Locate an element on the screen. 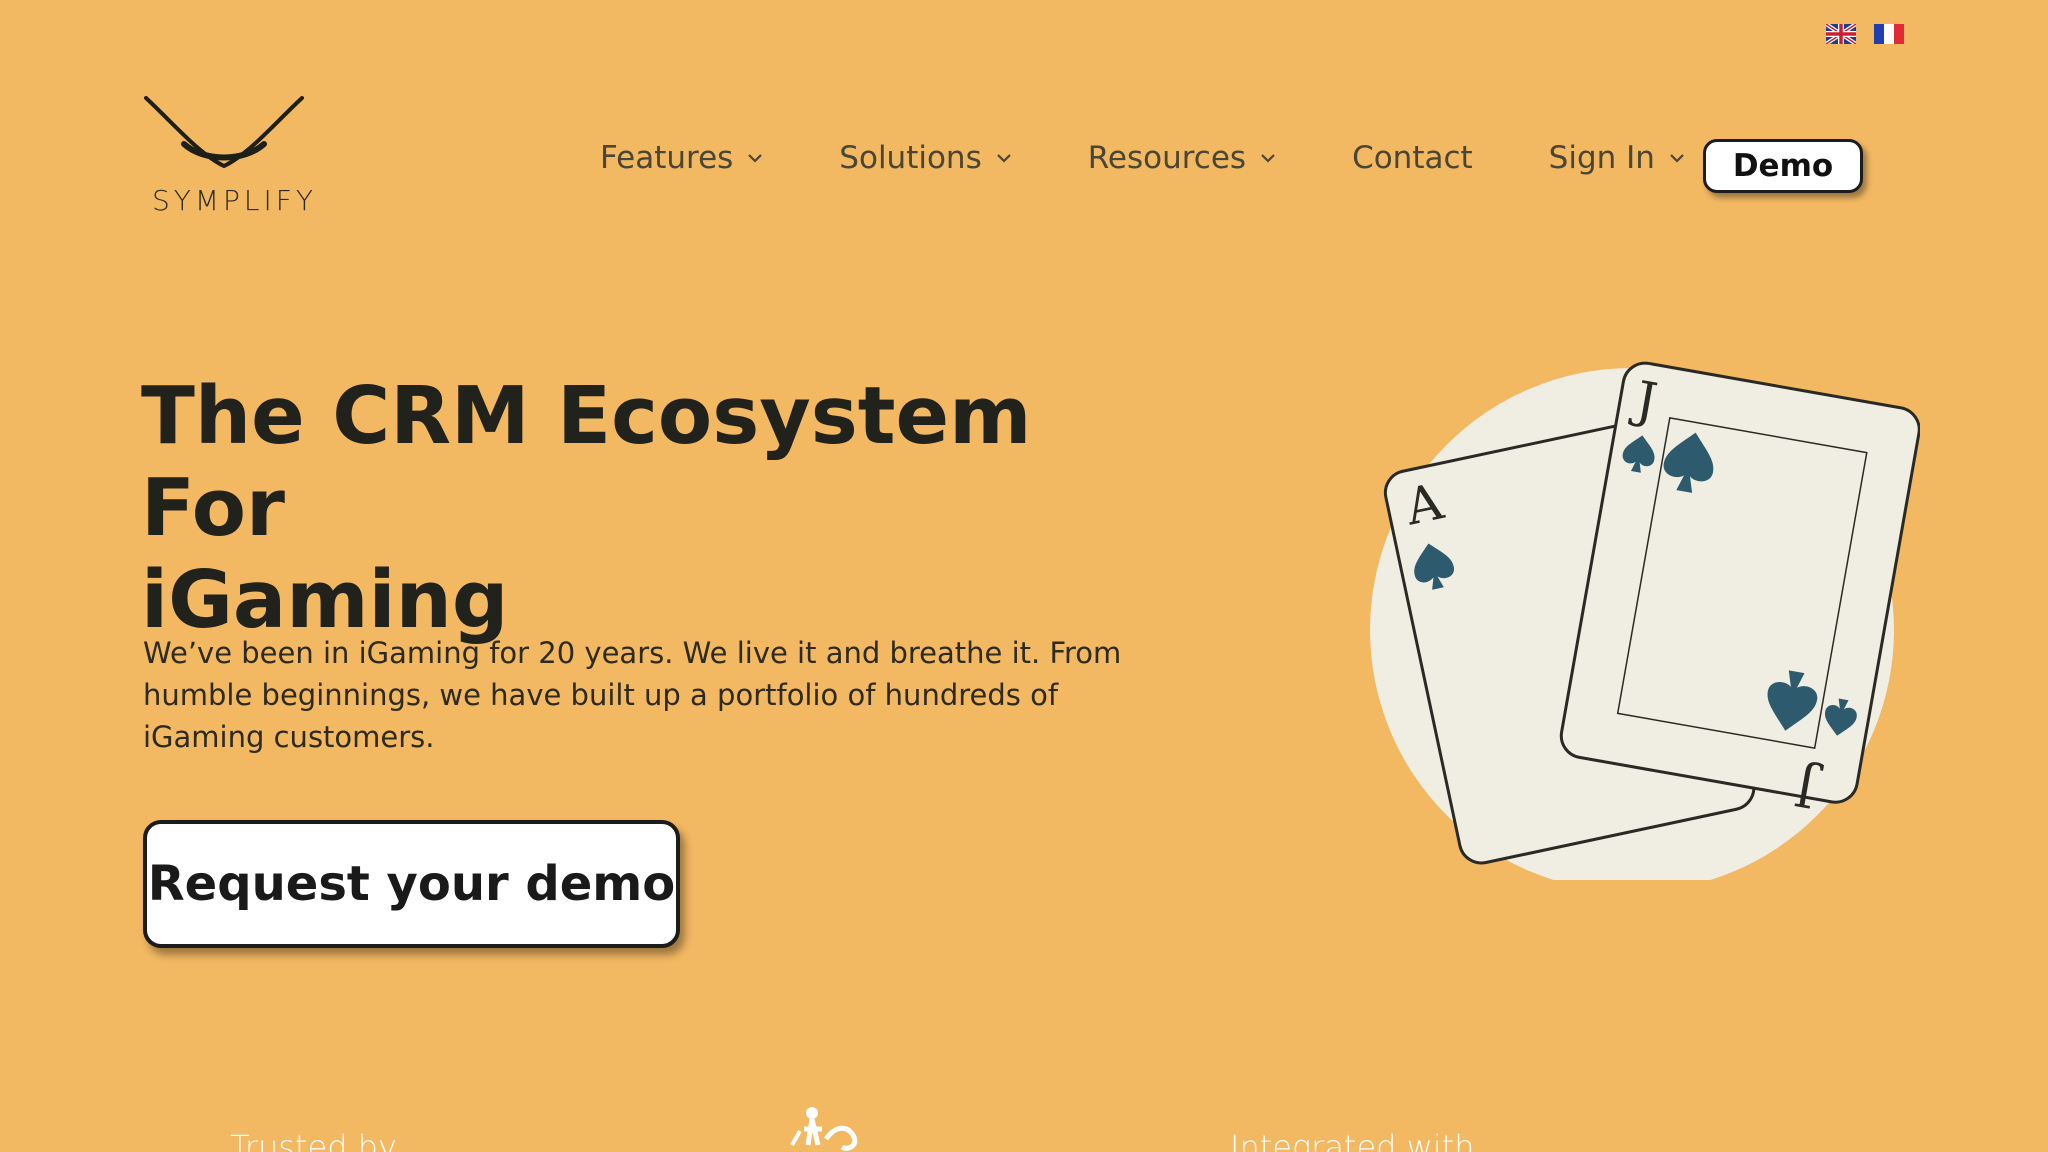 This screenshot has height=1152, width=2048. symplify-logo: SYMPLIFY is located at coordinates (226, 159).